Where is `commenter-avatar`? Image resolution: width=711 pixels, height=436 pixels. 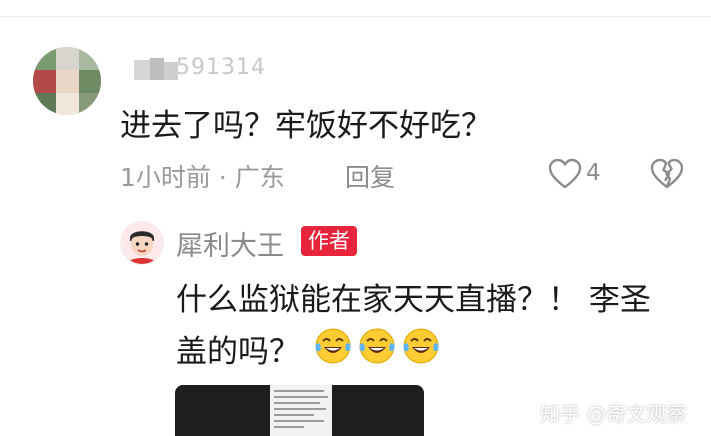
commenter-avatar is located at coordinates (67, 81).